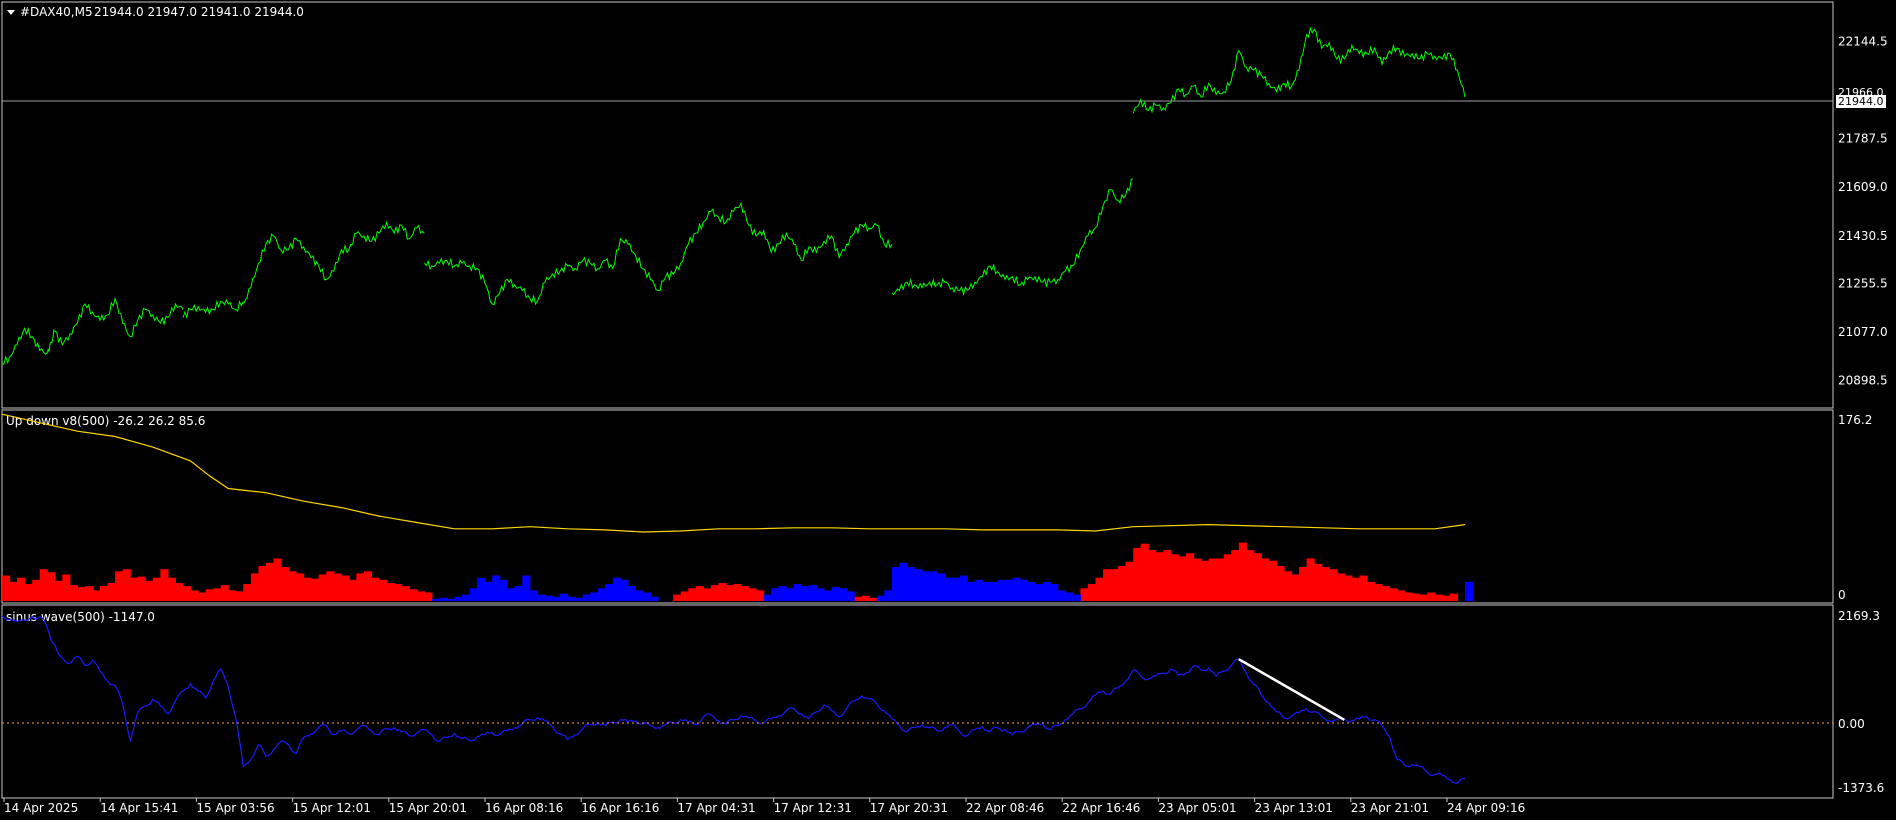  What do you see at coordinates (1863, 381) in the screenshot?
I see `price-tick-label: 20898.5` at bounding box center [1863, 381].